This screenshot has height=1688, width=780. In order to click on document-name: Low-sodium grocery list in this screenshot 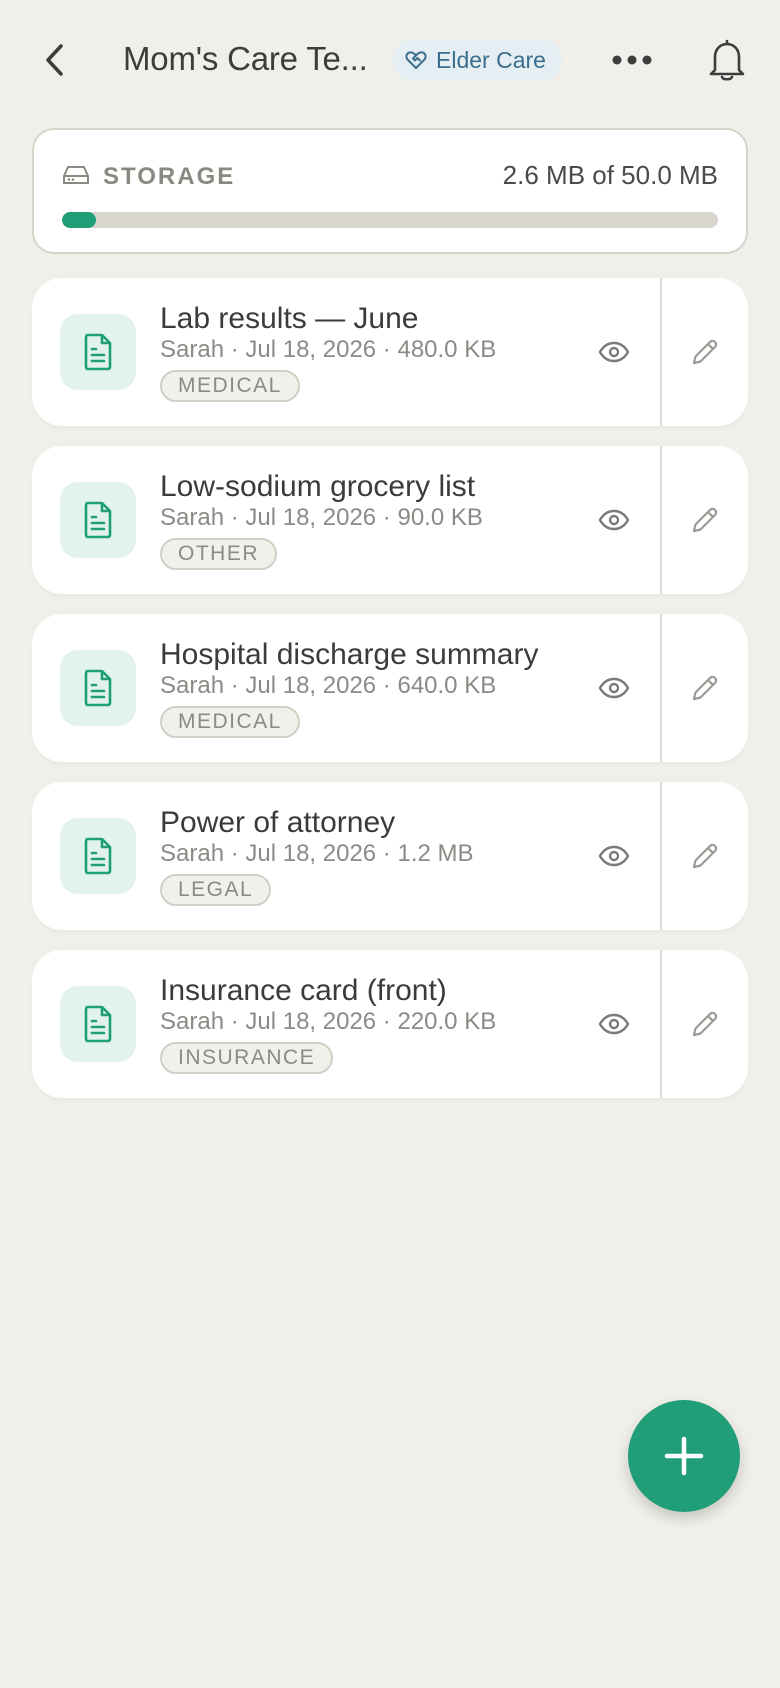, I will do `click(318, 486)`.